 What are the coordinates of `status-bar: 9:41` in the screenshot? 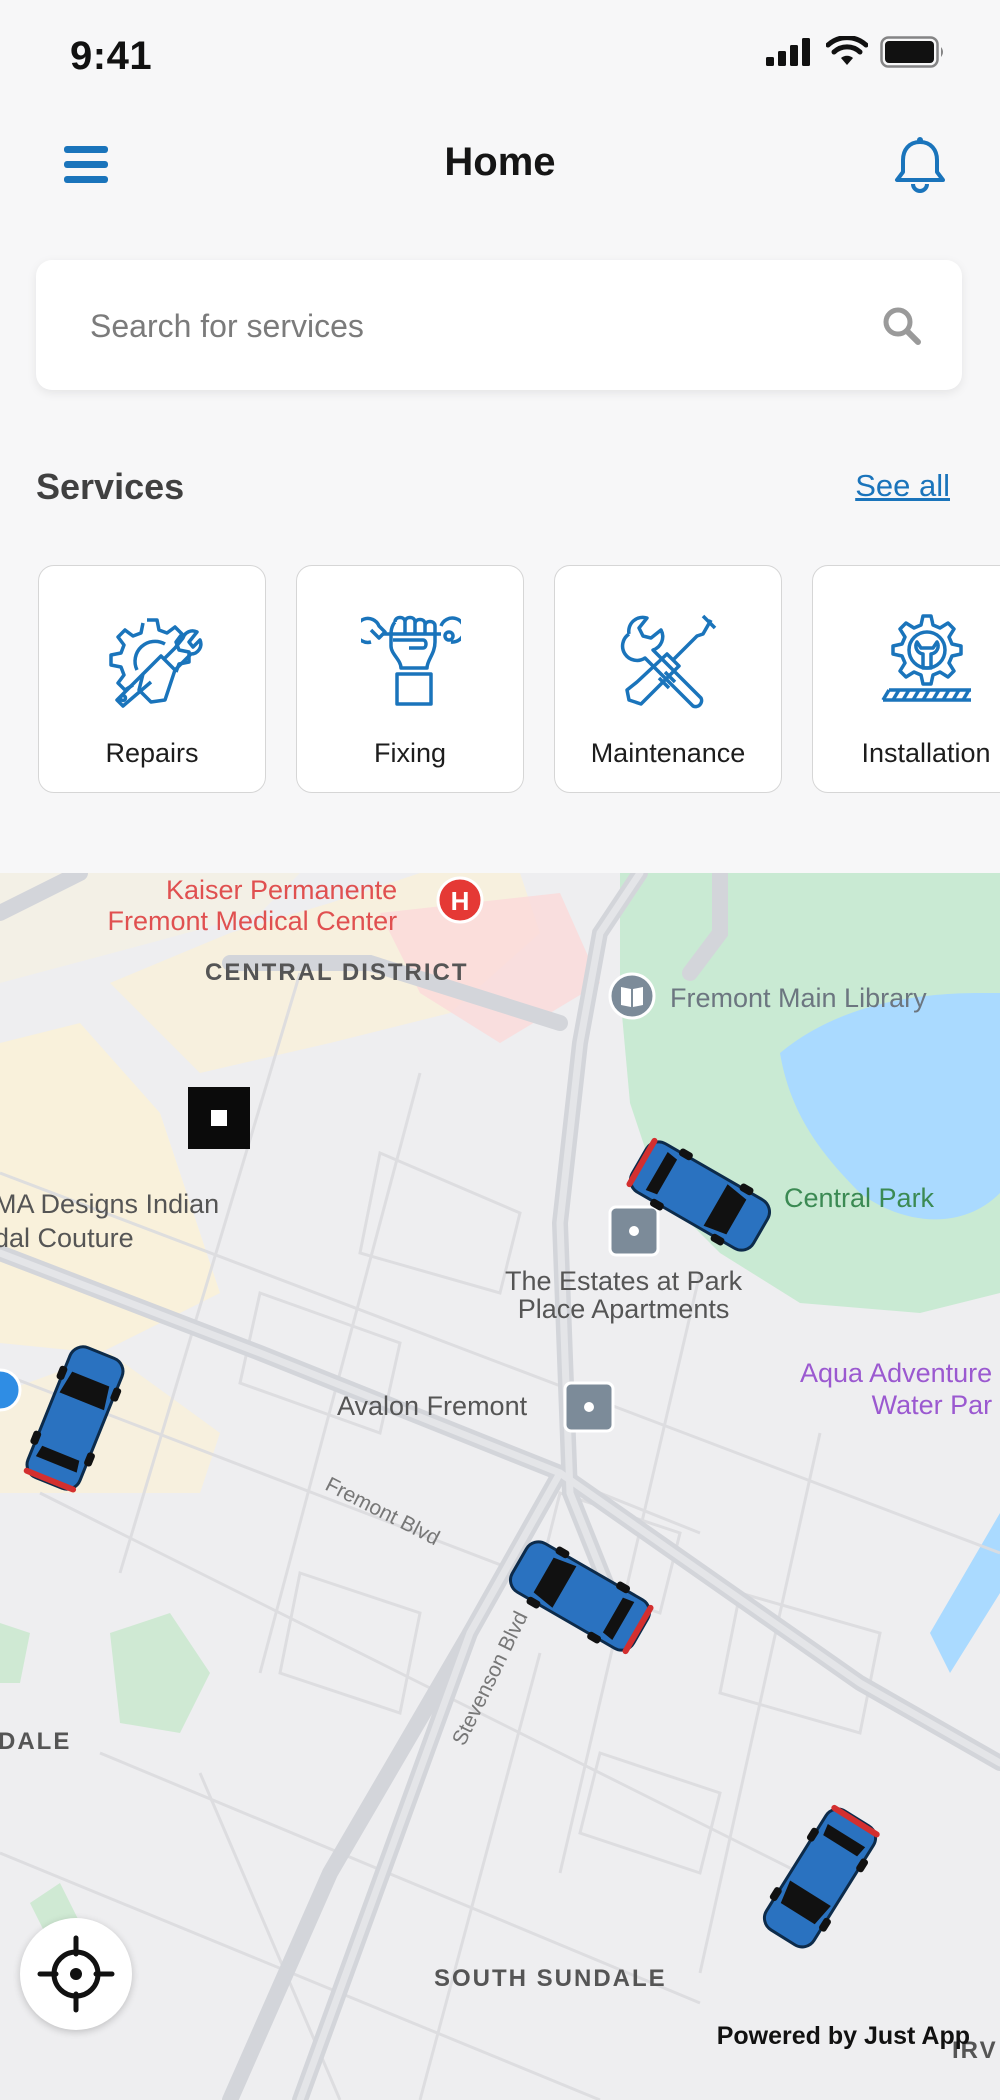 It's located at (500, 55).